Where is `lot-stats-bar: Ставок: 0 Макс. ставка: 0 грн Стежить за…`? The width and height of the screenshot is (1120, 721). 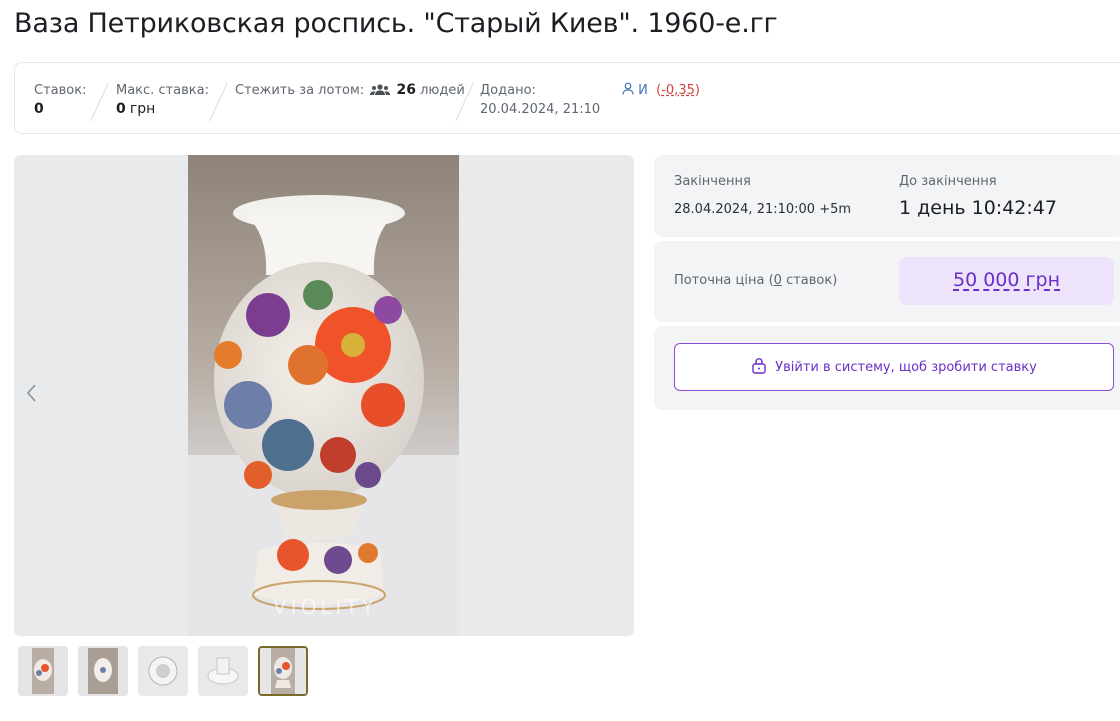 lot-stats-bar: Ставок: 0 Макс. ставка: 0 грн Стежить за… is located at coordinates (567, 98).